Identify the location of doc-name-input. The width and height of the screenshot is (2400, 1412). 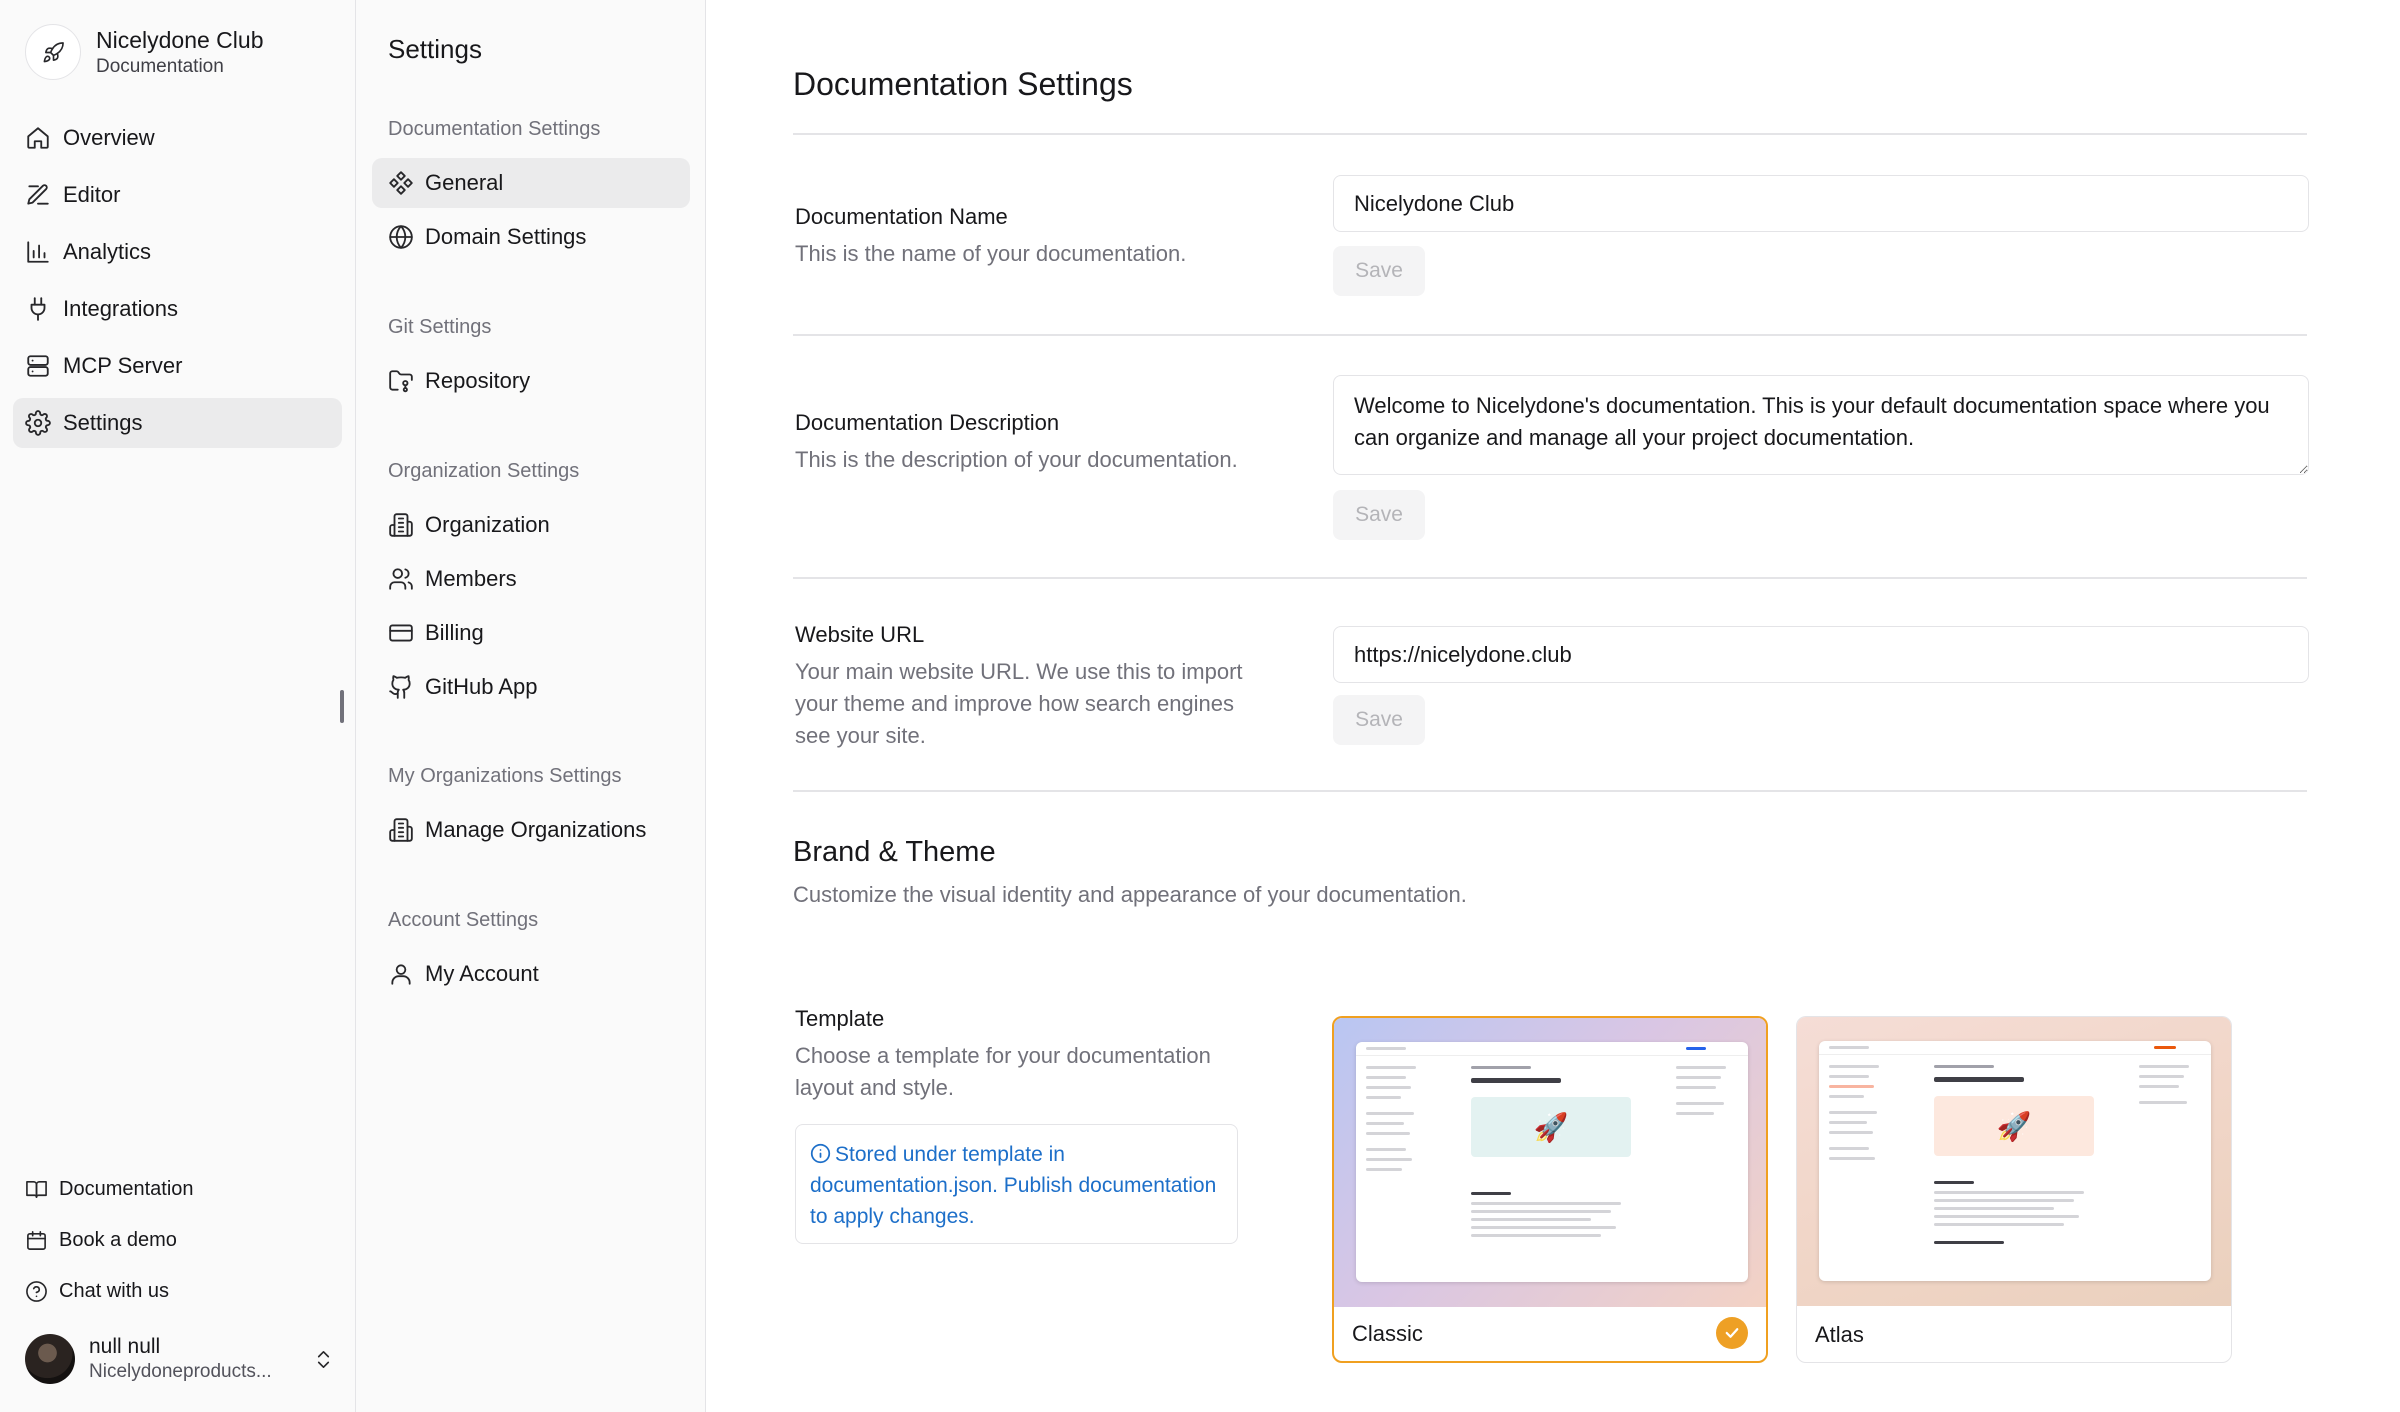
(1821, 203).